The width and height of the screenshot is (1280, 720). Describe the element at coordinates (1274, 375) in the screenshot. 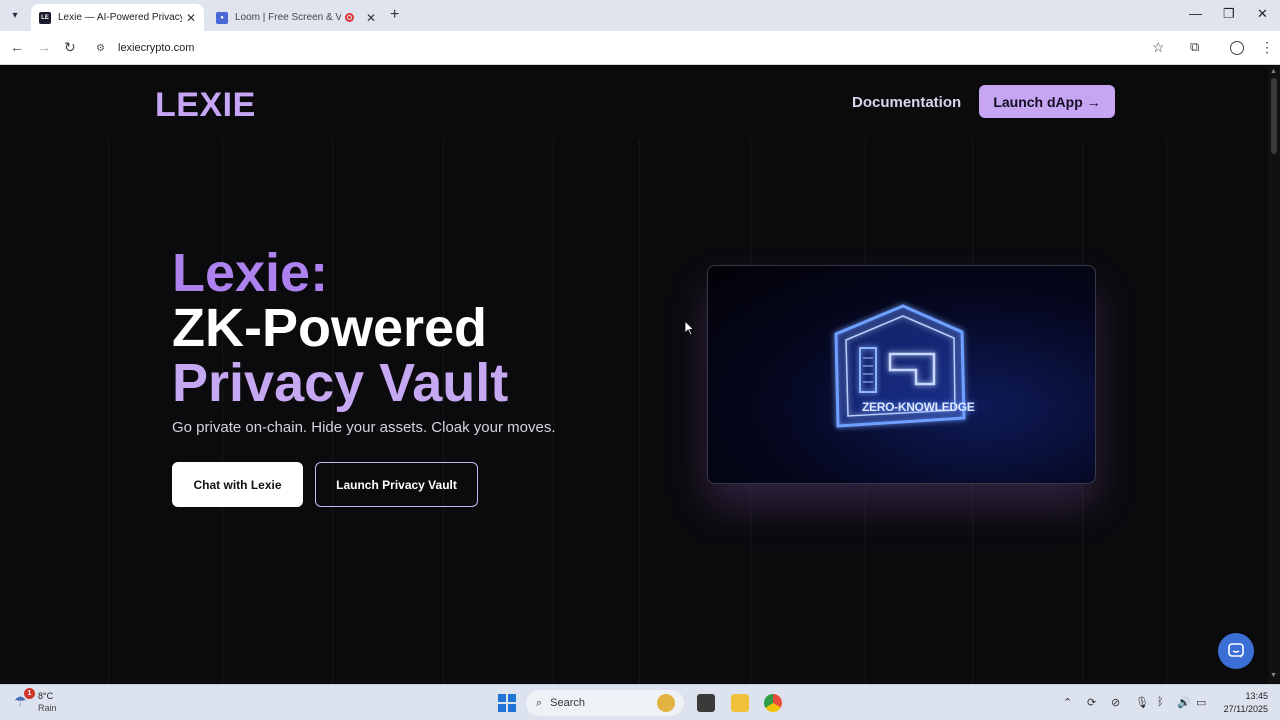

I see `page-scrollbar: ▲ ▼` at that location.